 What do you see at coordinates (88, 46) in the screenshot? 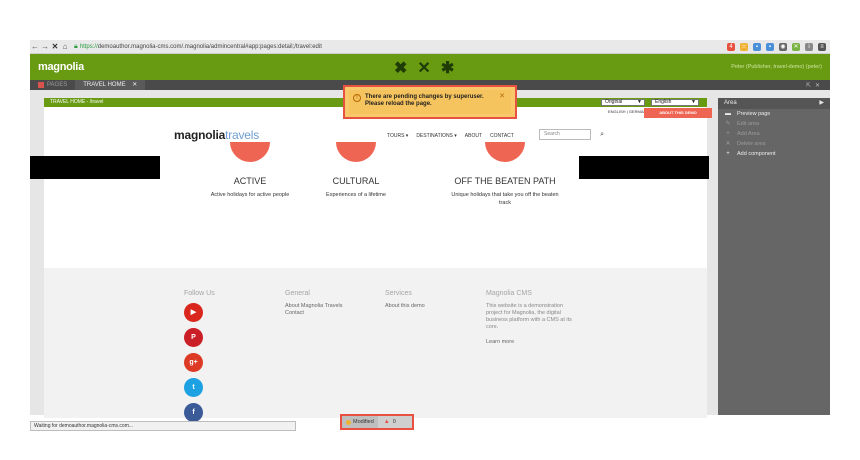
I see `url-scheme: https://` at bounding box center [88, 46].